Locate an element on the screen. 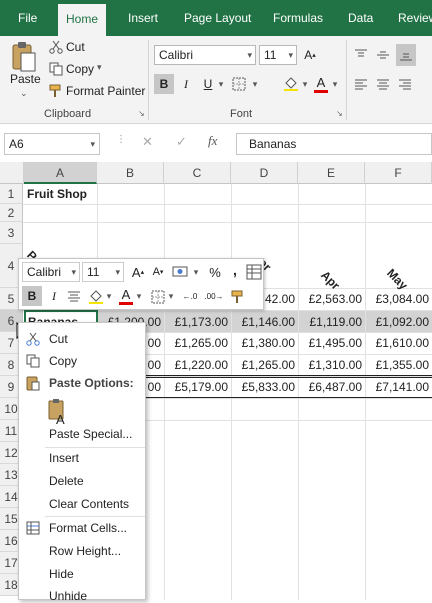 Image resolution: width=432 pixels, height=603 pixels. menu-item-copy: Copy is located at coordinates (63, 361).